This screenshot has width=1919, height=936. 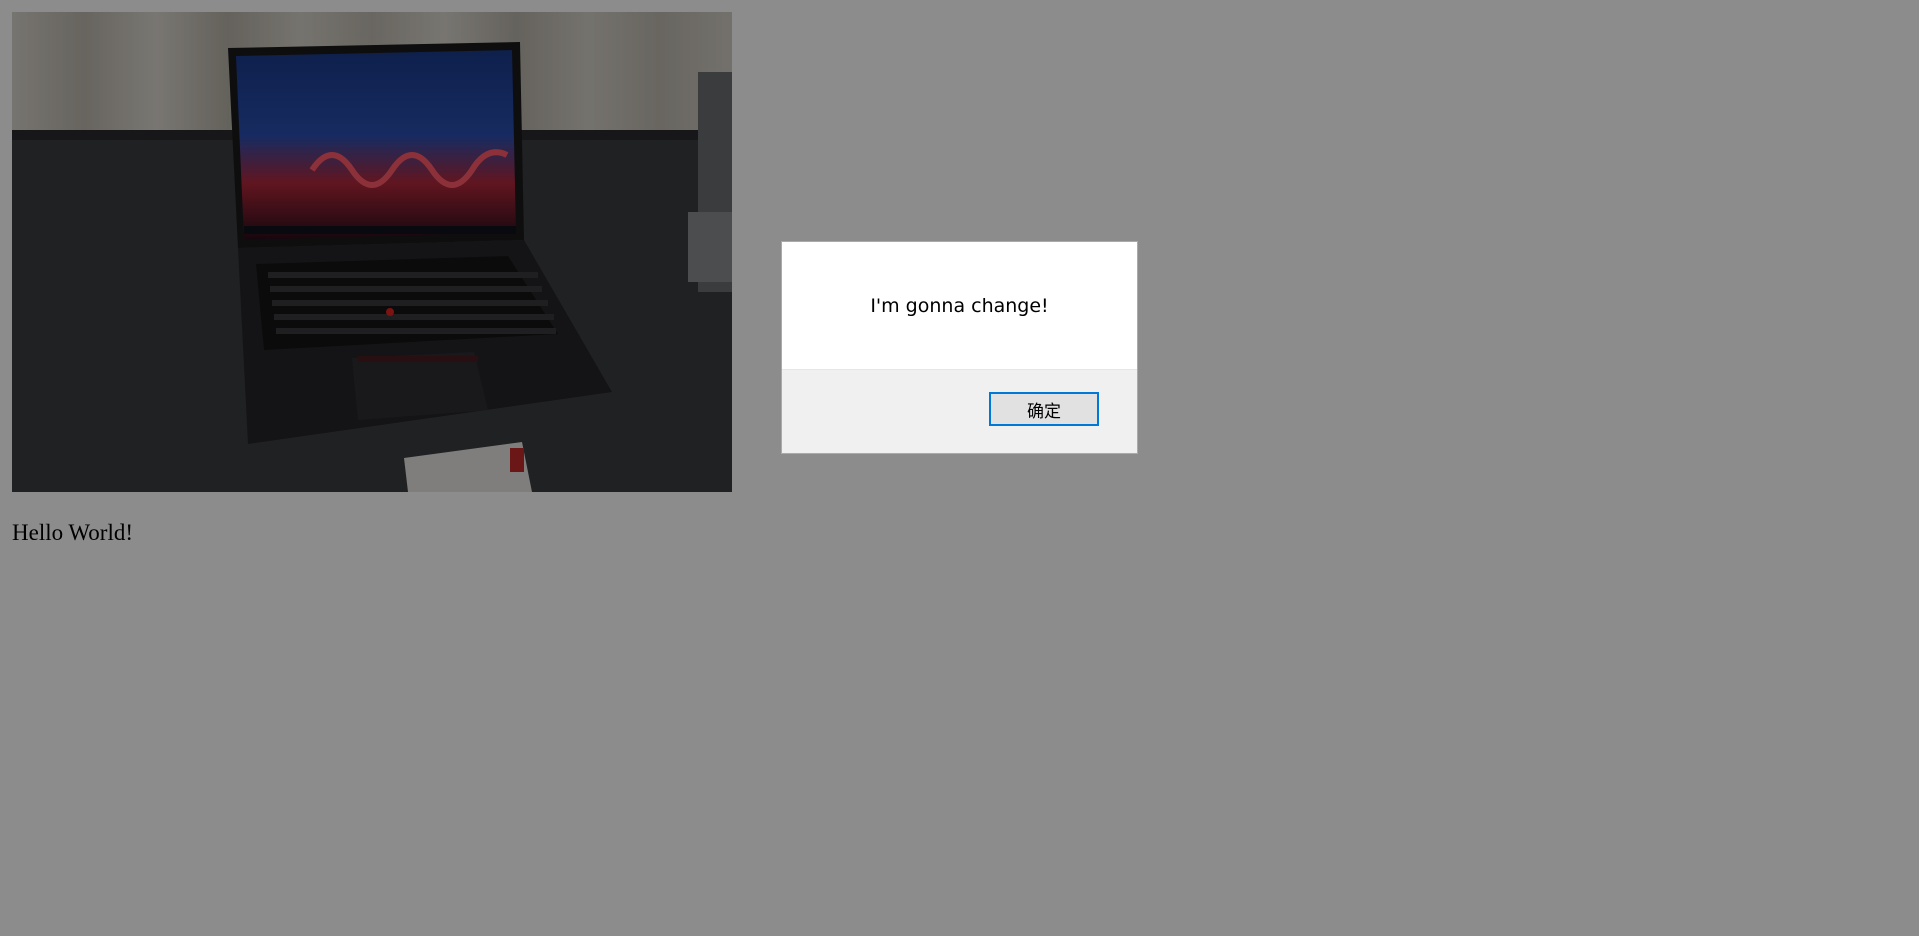 I want to click on dialog-body: I'm gonna change!, so click(x=959, y=306).